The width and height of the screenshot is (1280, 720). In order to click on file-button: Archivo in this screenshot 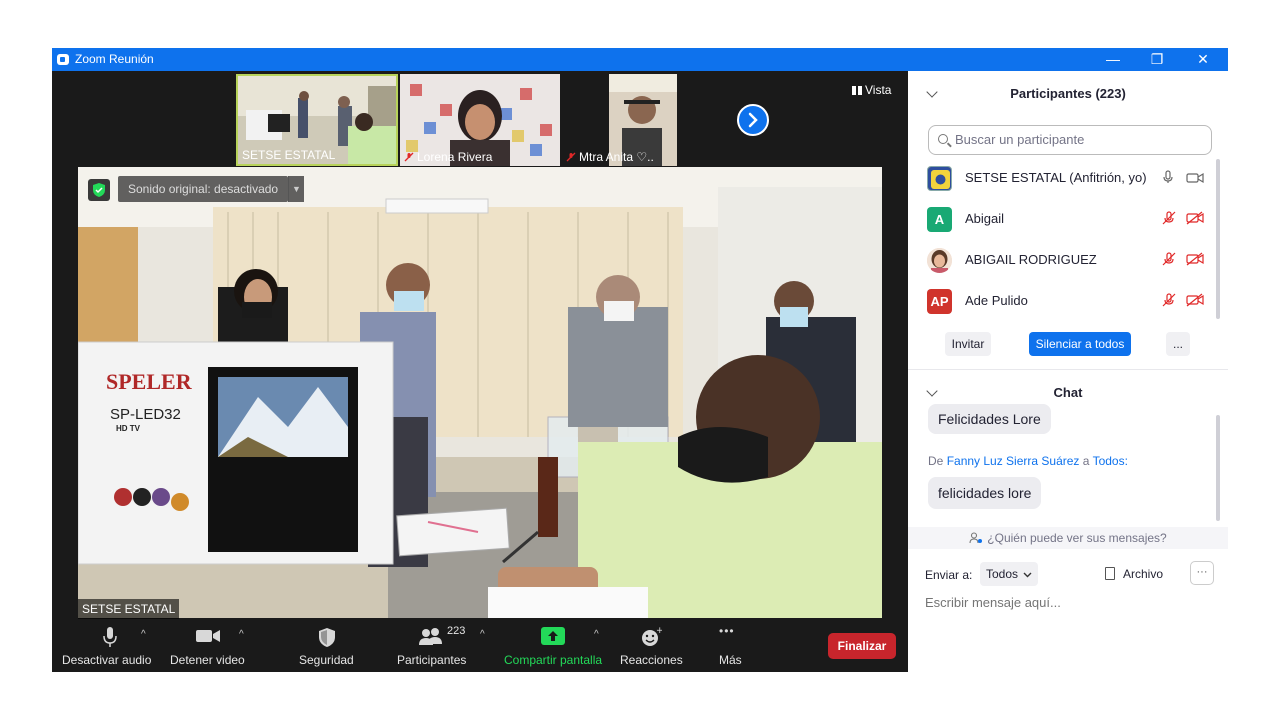, I will do `click(1134, 574)`.